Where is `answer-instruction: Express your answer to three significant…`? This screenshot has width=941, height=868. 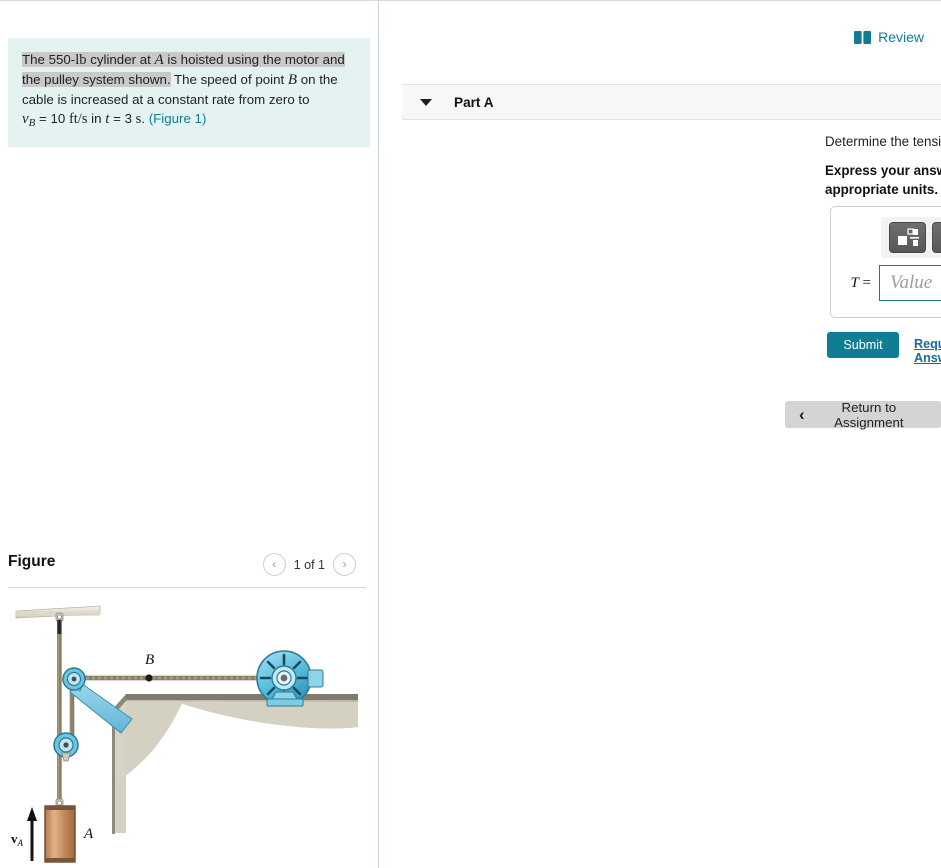
answer-instruction: Express your answer to three significant… is located at coordinates (883, 180).